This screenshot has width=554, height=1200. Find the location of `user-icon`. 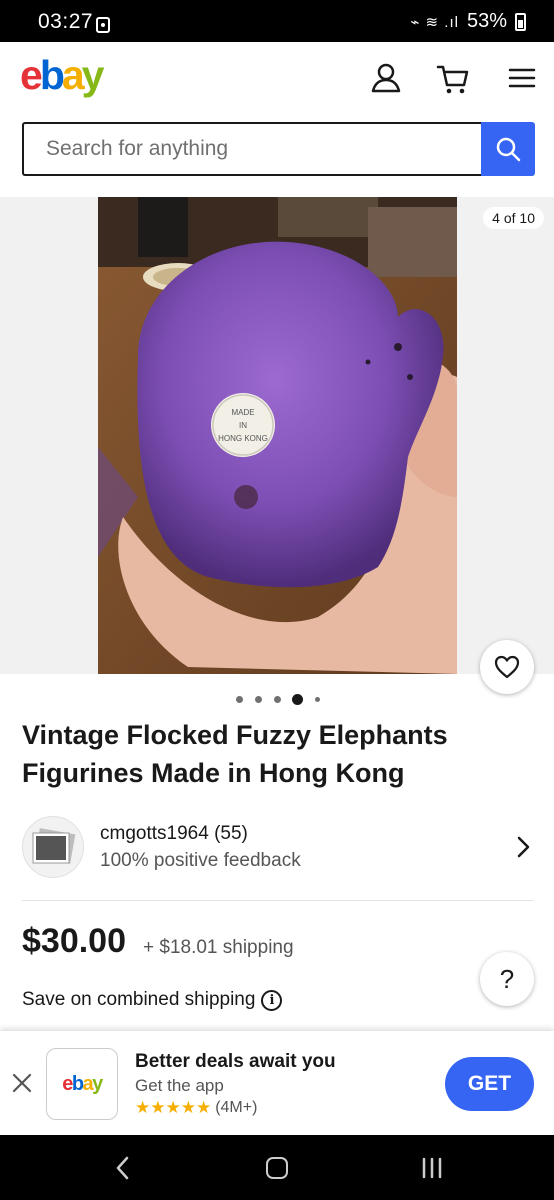

user-icon is located at coordinates (386, 78).